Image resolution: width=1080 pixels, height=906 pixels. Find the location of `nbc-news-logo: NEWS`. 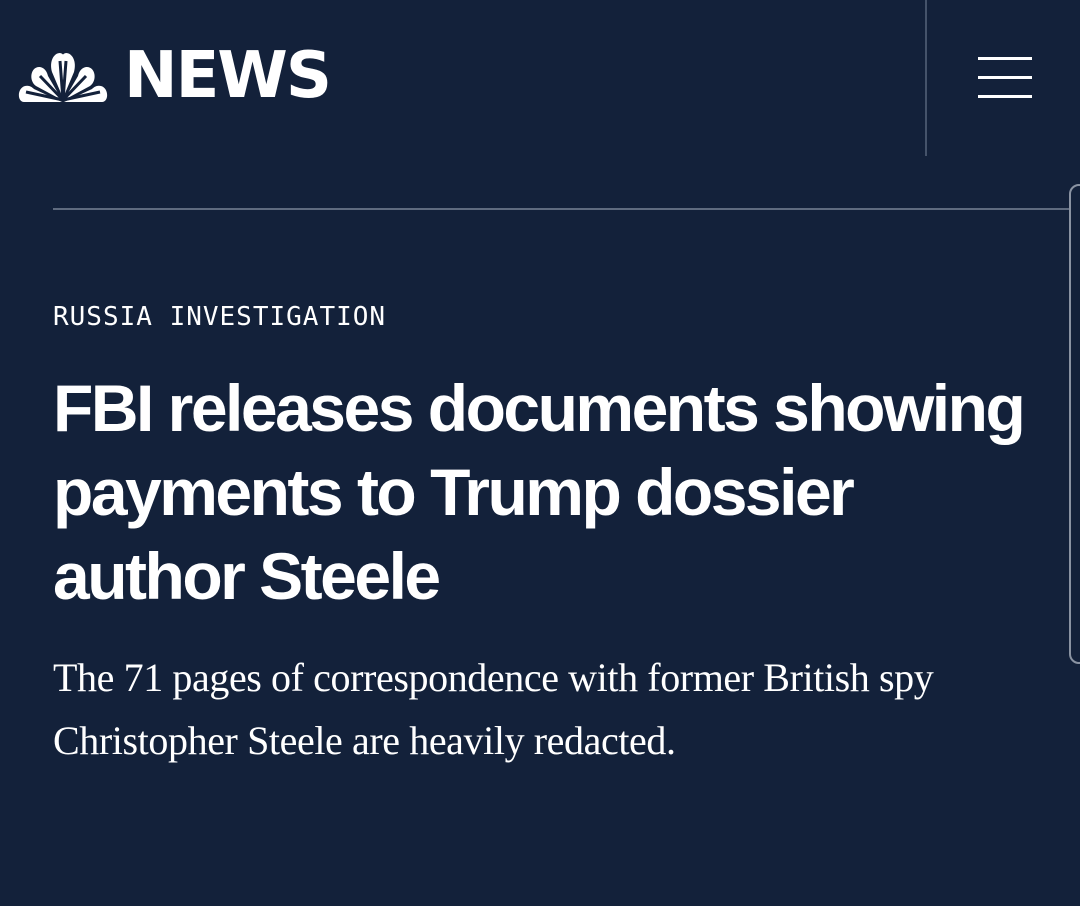

nbc-news-logo: NEWS is located at coordinates (175, 76).